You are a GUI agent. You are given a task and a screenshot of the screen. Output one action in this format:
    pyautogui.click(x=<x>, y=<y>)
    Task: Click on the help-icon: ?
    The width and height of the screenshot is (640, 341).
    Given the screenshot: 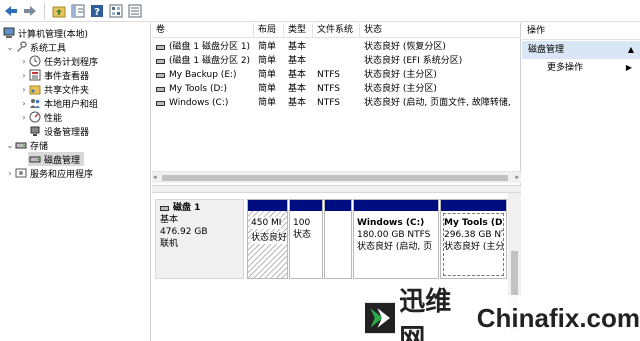 What is the action you would take?
    pyautogui.click(x=97, y=11)
    